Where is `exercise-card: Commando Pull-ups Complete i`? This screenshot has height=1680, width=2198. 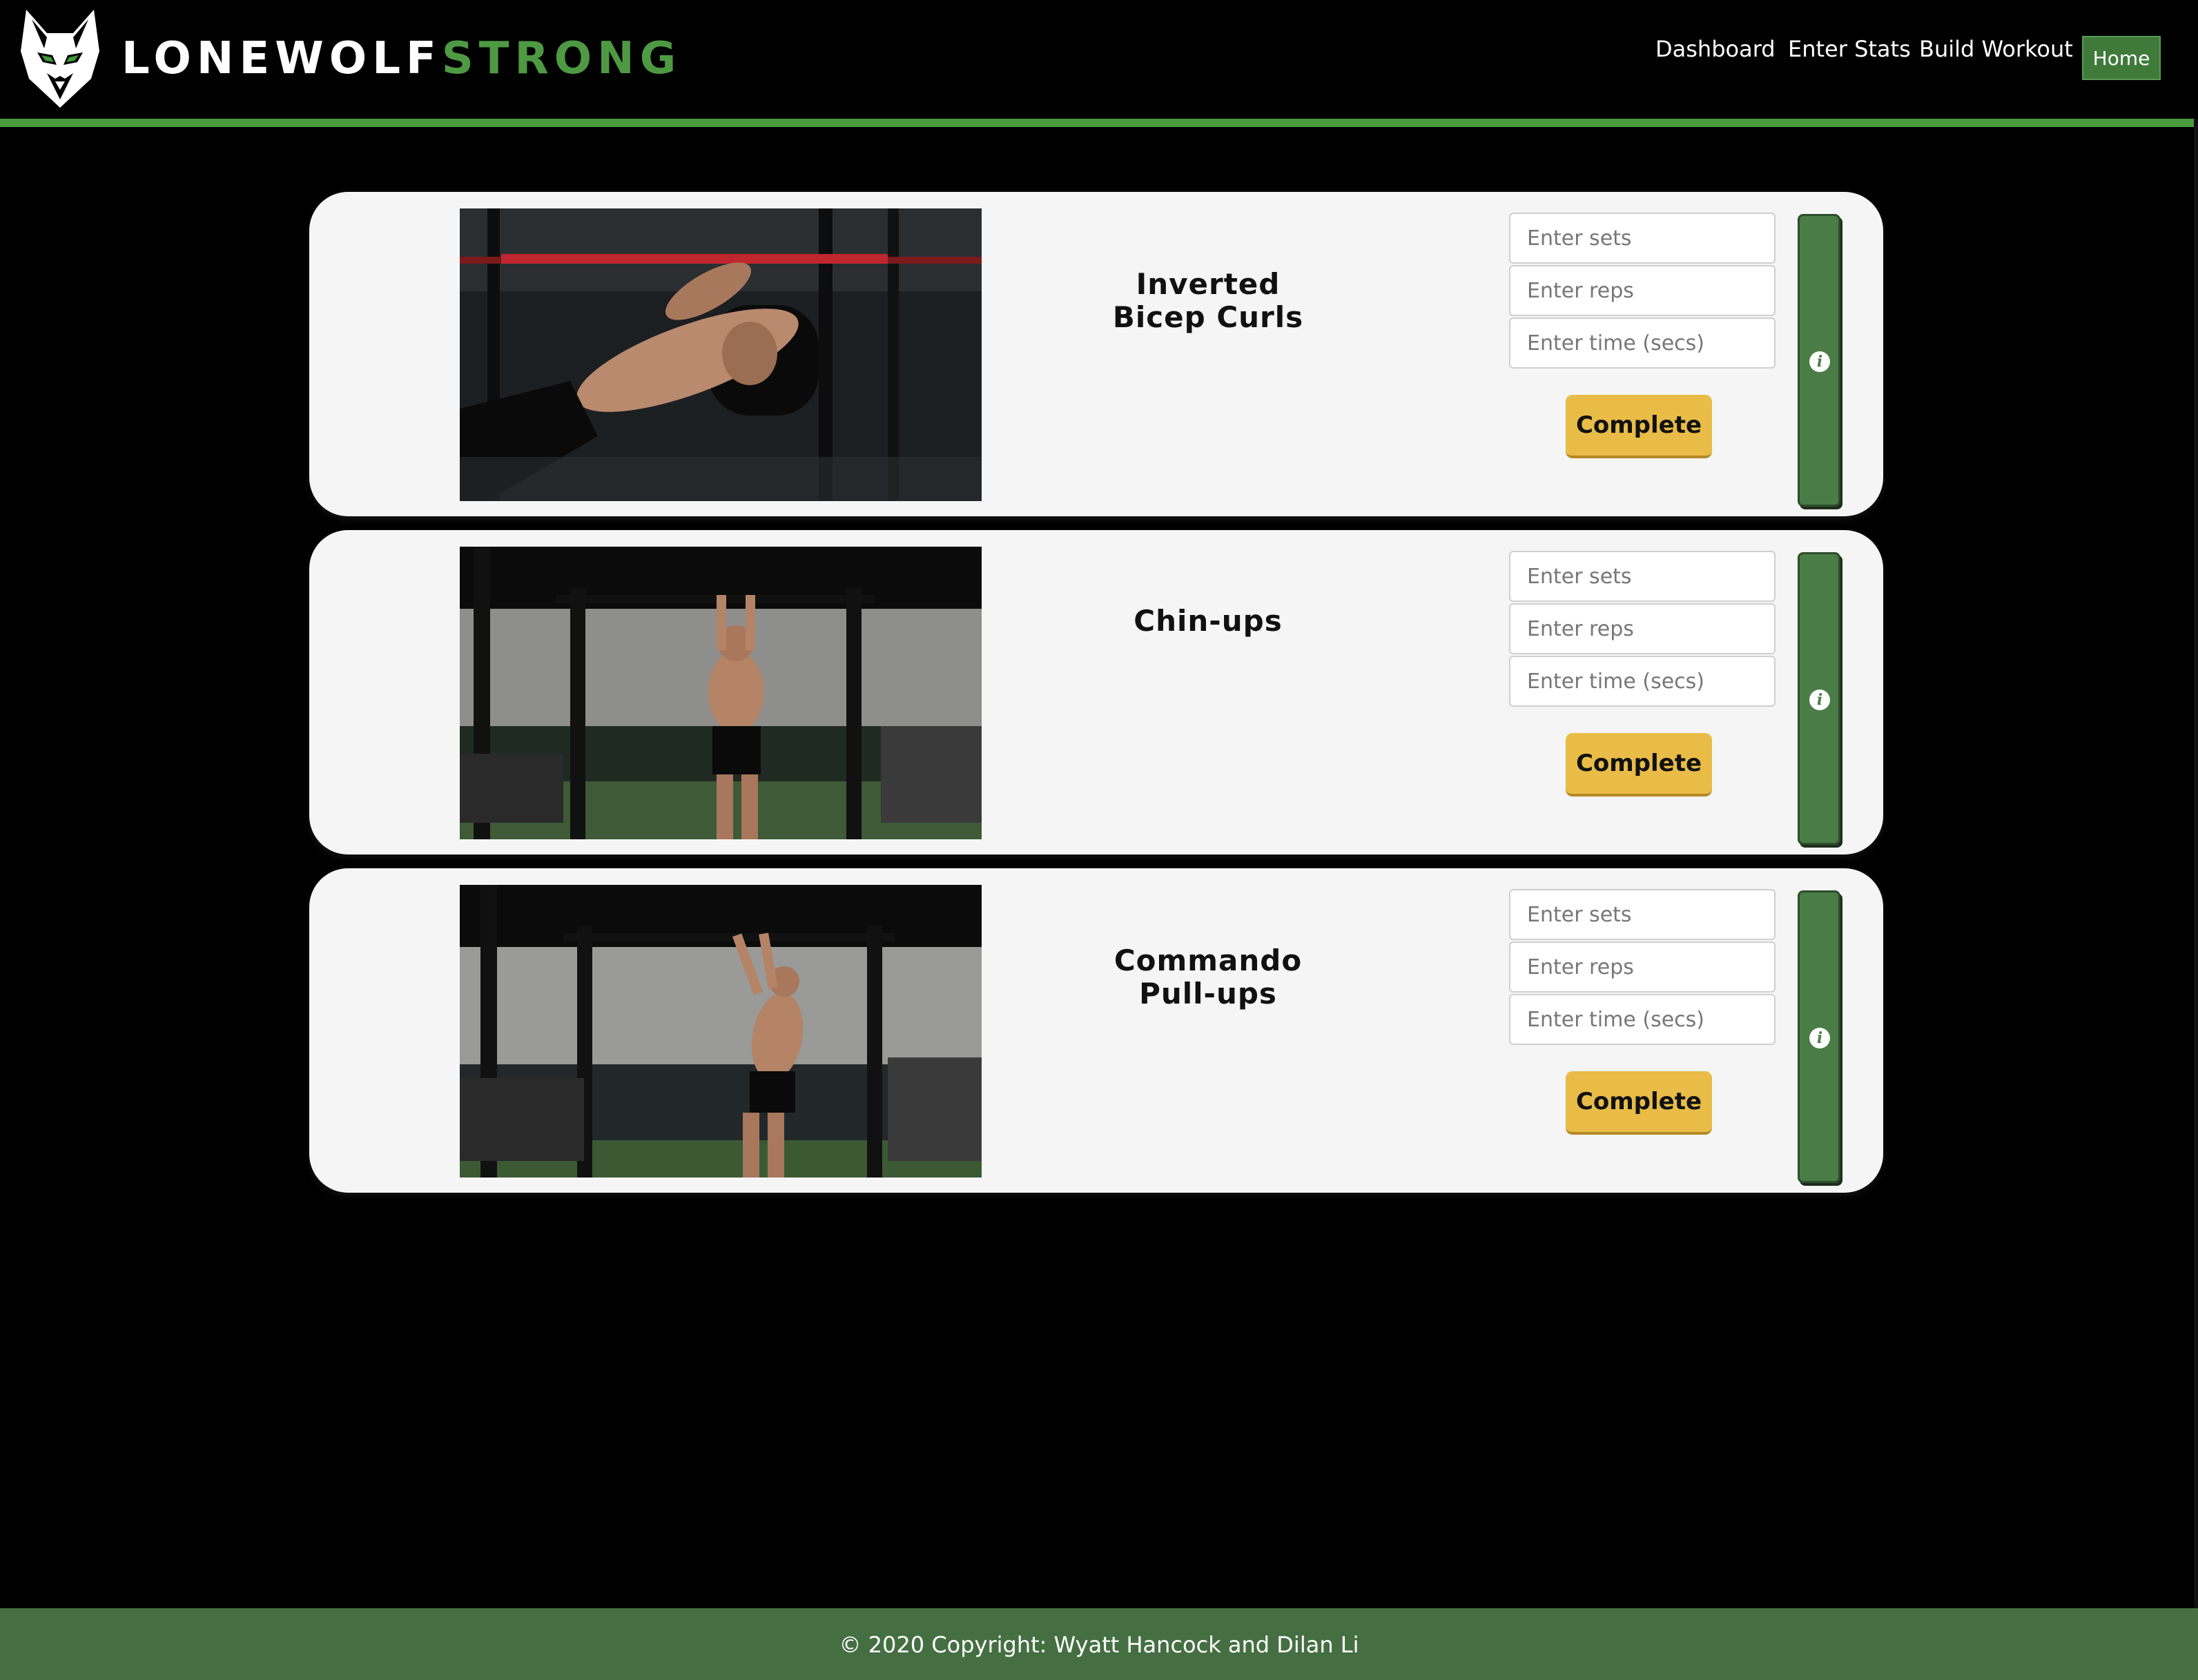
exercise-card: Commando Pull-ups Complete i is located at coordinates (1096, 1030).